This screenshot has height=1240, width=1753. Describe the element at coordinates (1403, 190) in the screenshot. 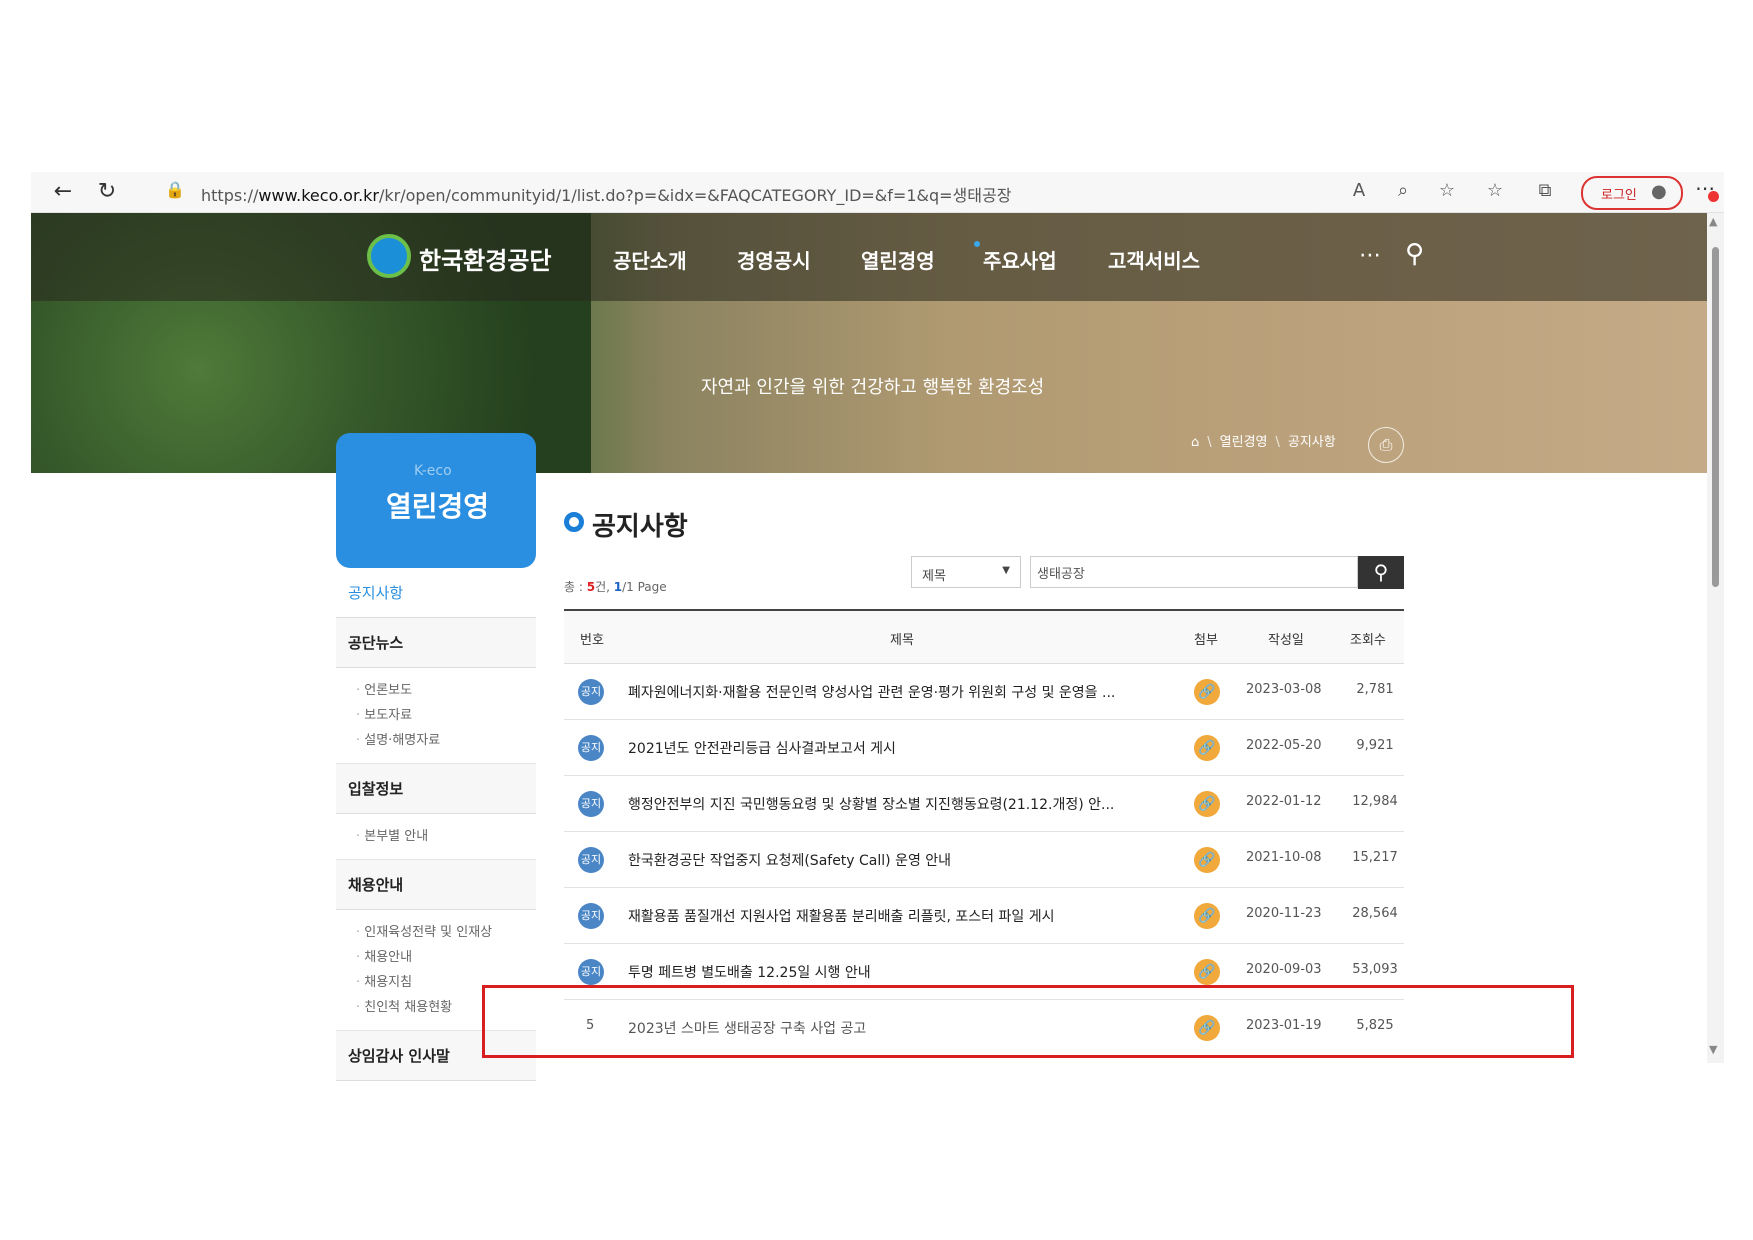

I see `zoom-icon: ⌕` at that location.